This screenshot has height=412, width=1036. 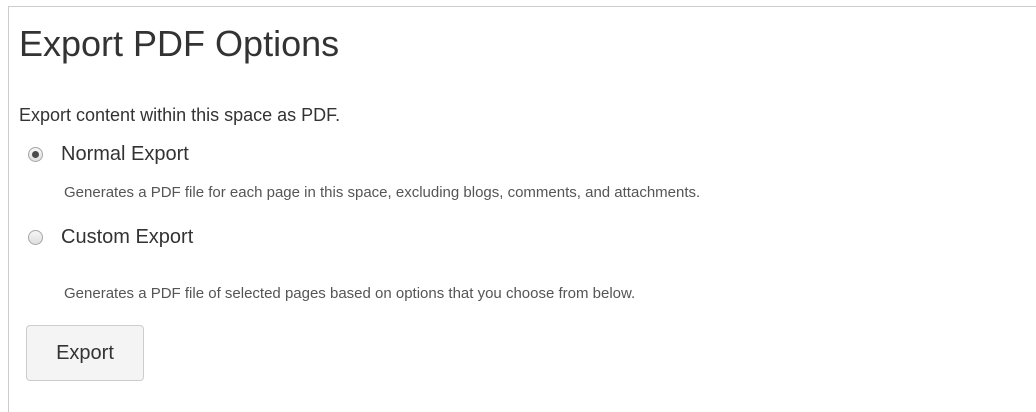 I want to click on normal-export-radio, so click(x=35, y=154).